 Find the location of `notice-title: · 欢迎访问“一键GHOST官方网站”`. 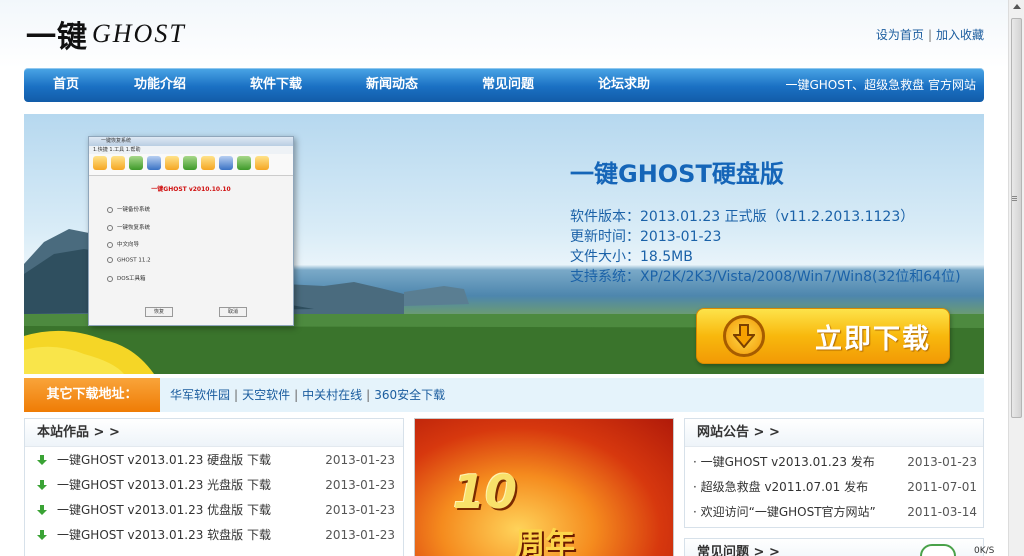

notice-title: · 欢迎访问“一键GHOST官方网站” is located at coordinates (784, 512).